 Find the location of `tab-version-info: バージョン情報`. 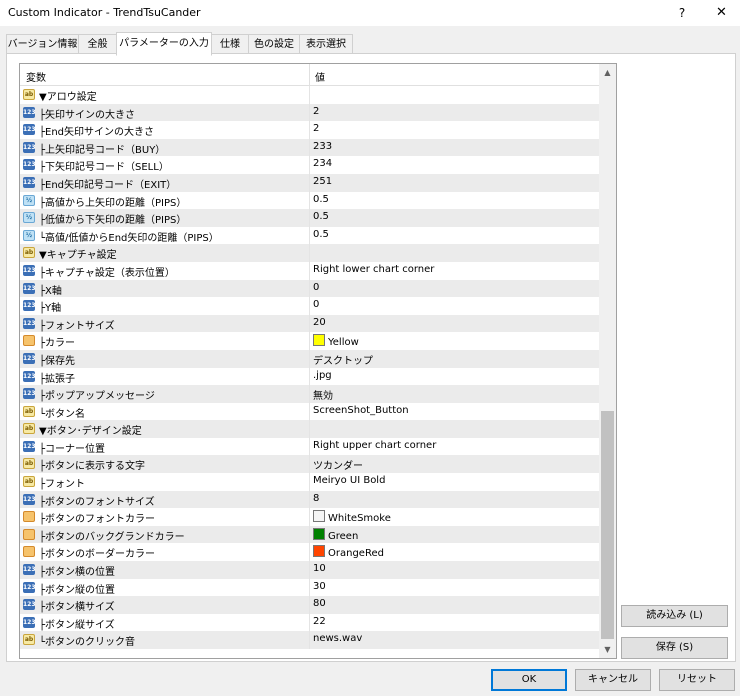

tab-version-info: バージョン情報 is located at coordinates (42, 44).